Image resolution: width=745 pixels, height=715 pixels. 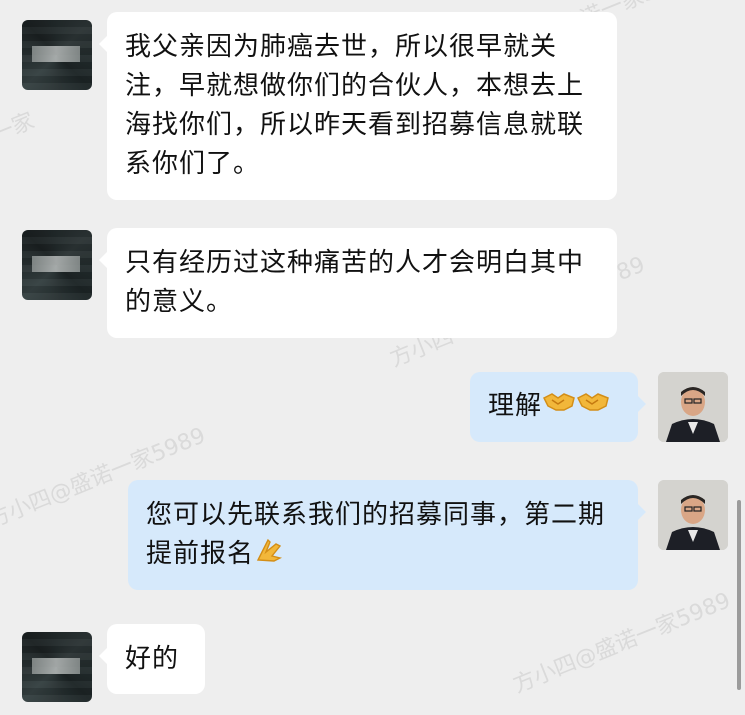 I want to click on message-bubble: 好的, so click(x=152, y=659).